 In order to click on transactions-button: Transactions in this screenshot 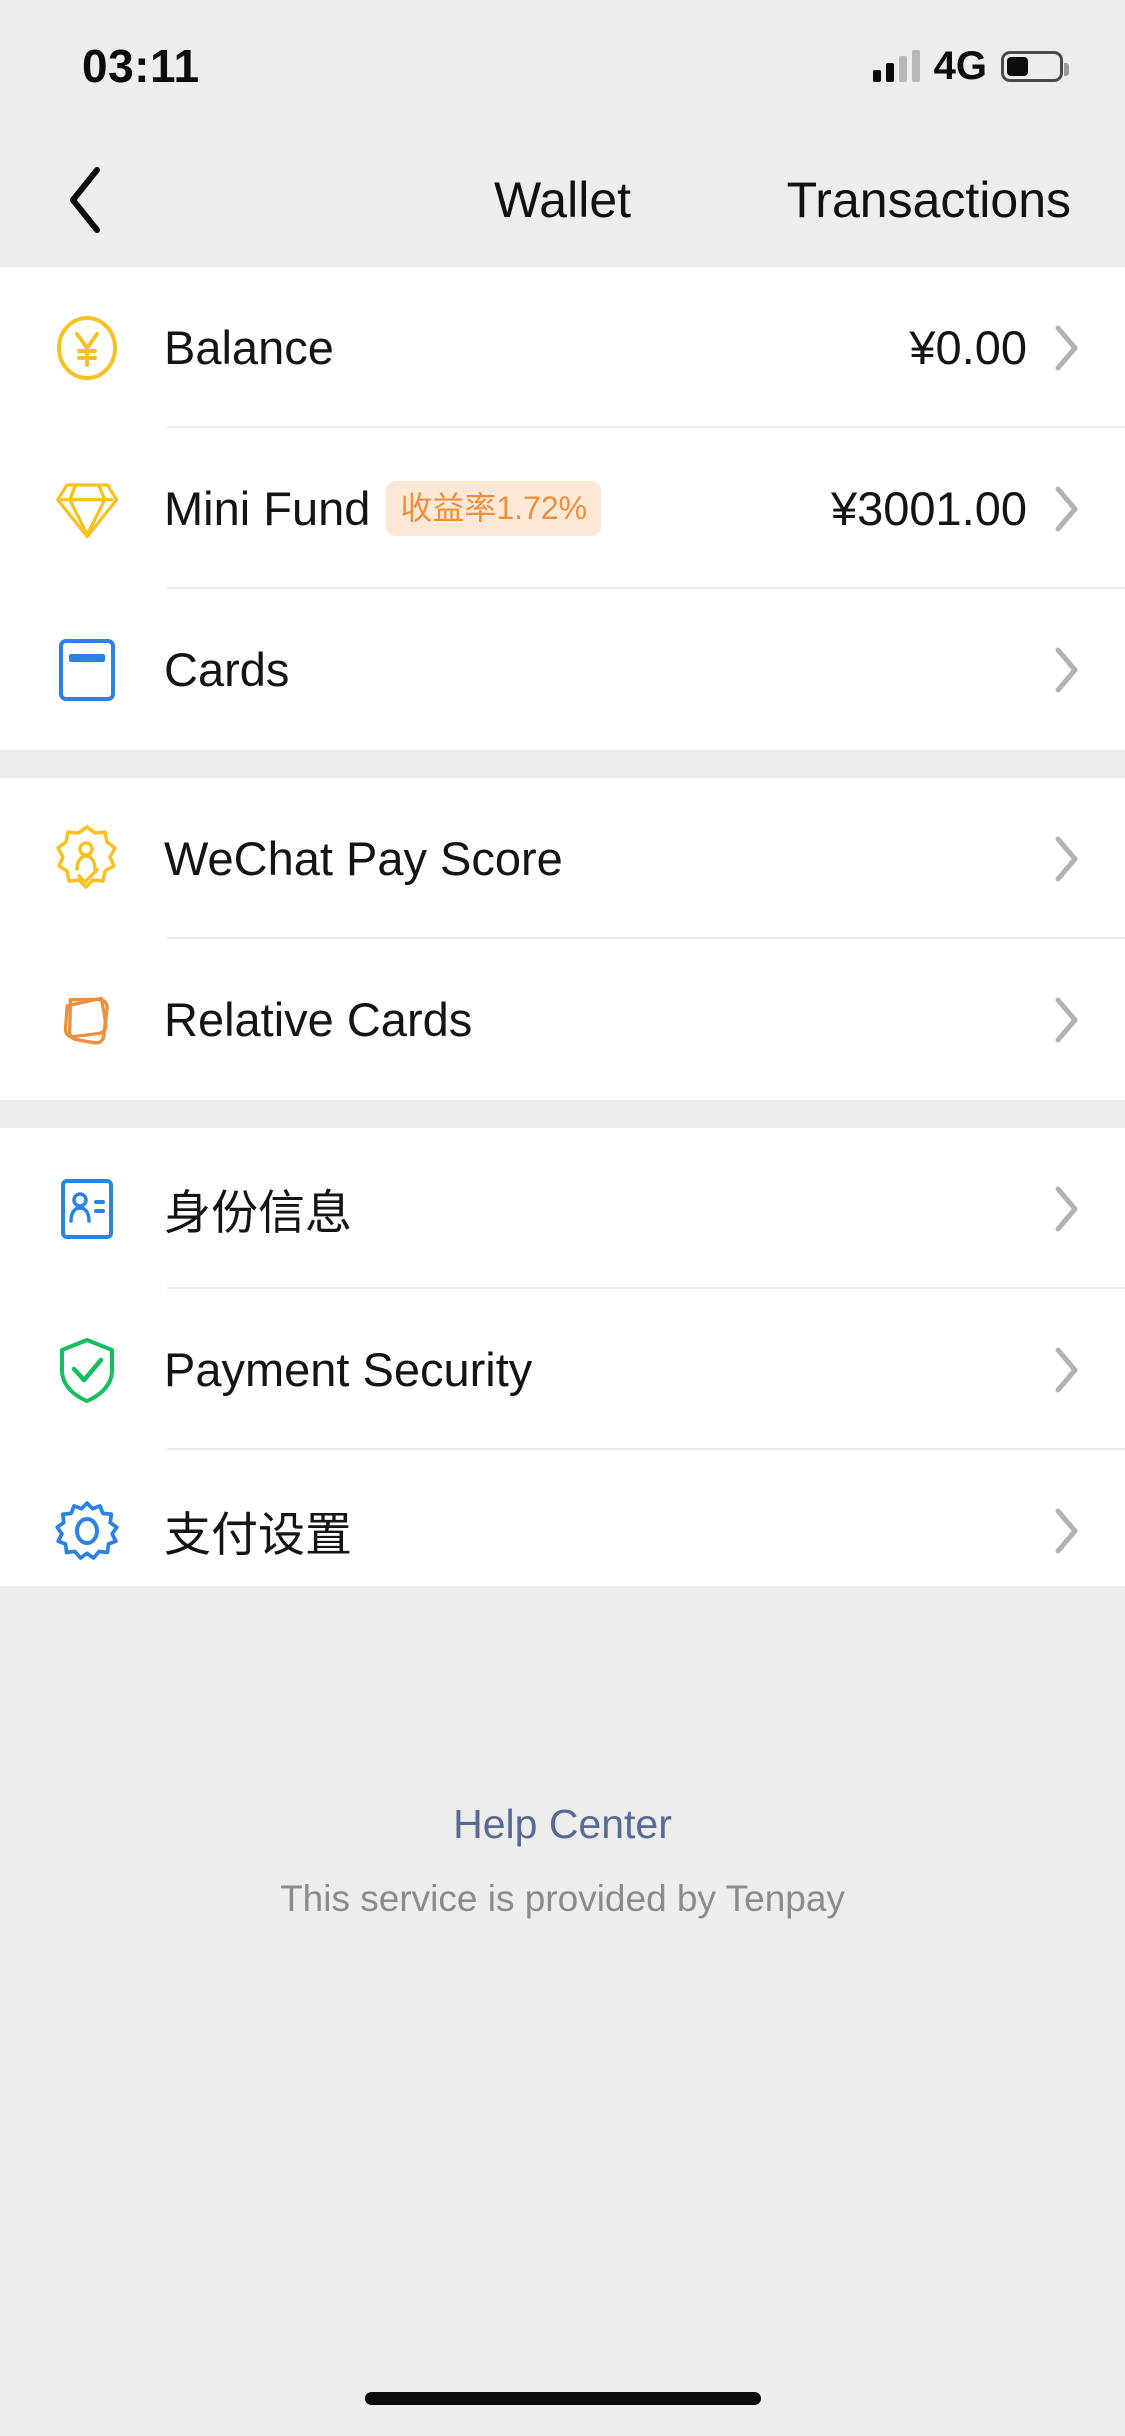, I will do `click(936, 200)`.